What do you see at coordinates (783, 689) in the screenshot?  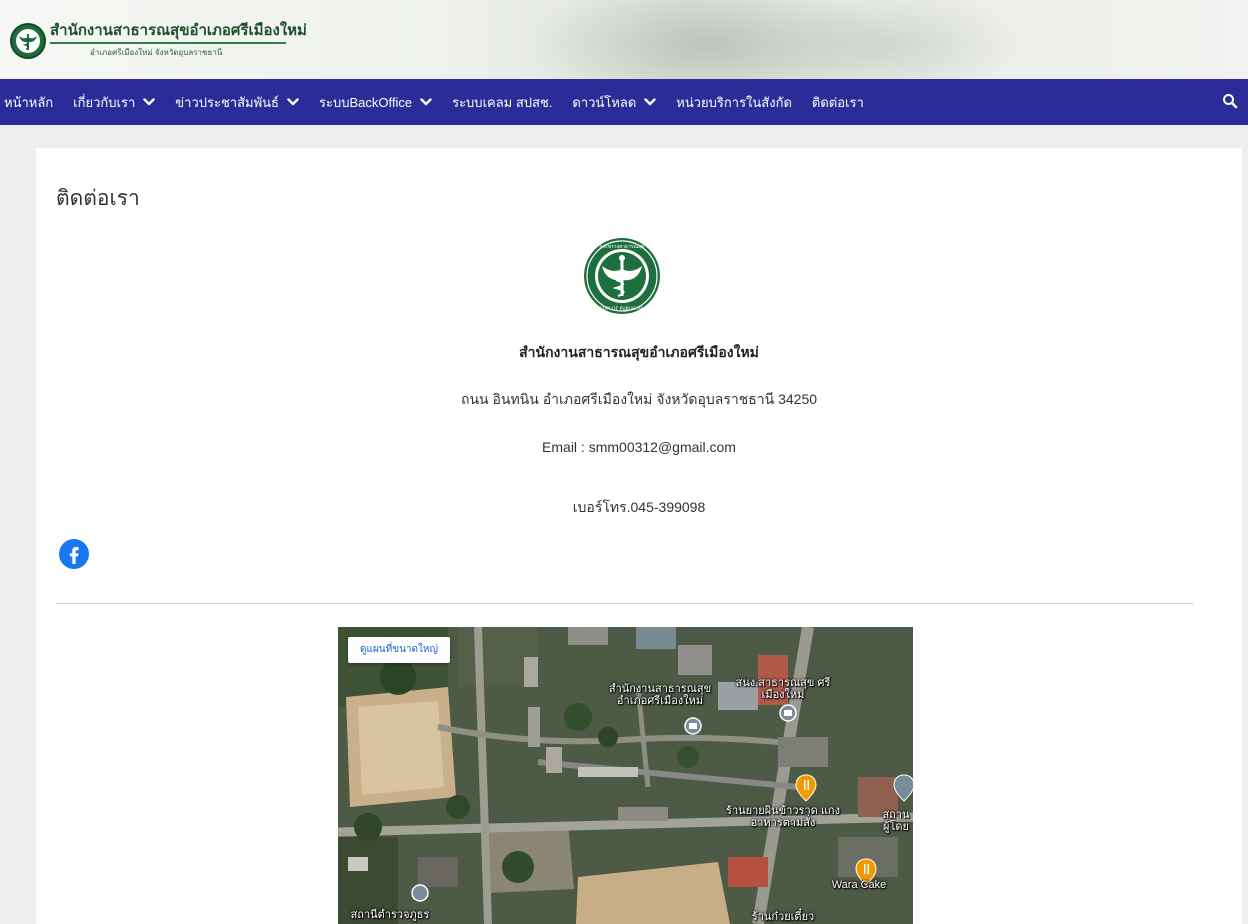 I see `map-label-office-short: สนง.สาธารณสุข ศรีเมืองใหม่` at bounding box center [783, 689].